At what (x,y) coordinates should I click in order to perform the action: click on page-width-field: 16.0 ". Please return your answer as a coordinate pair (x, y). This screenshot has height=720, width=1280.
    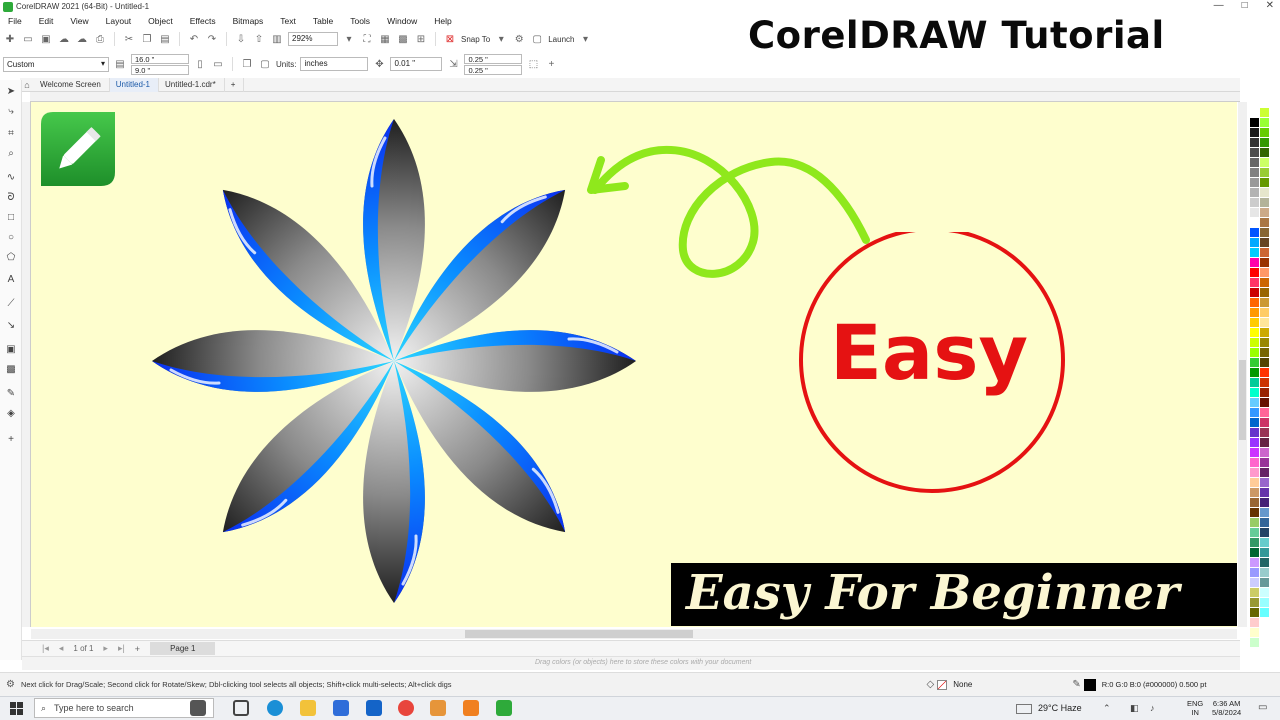
    Looking at the image, I should click on (160, 58).